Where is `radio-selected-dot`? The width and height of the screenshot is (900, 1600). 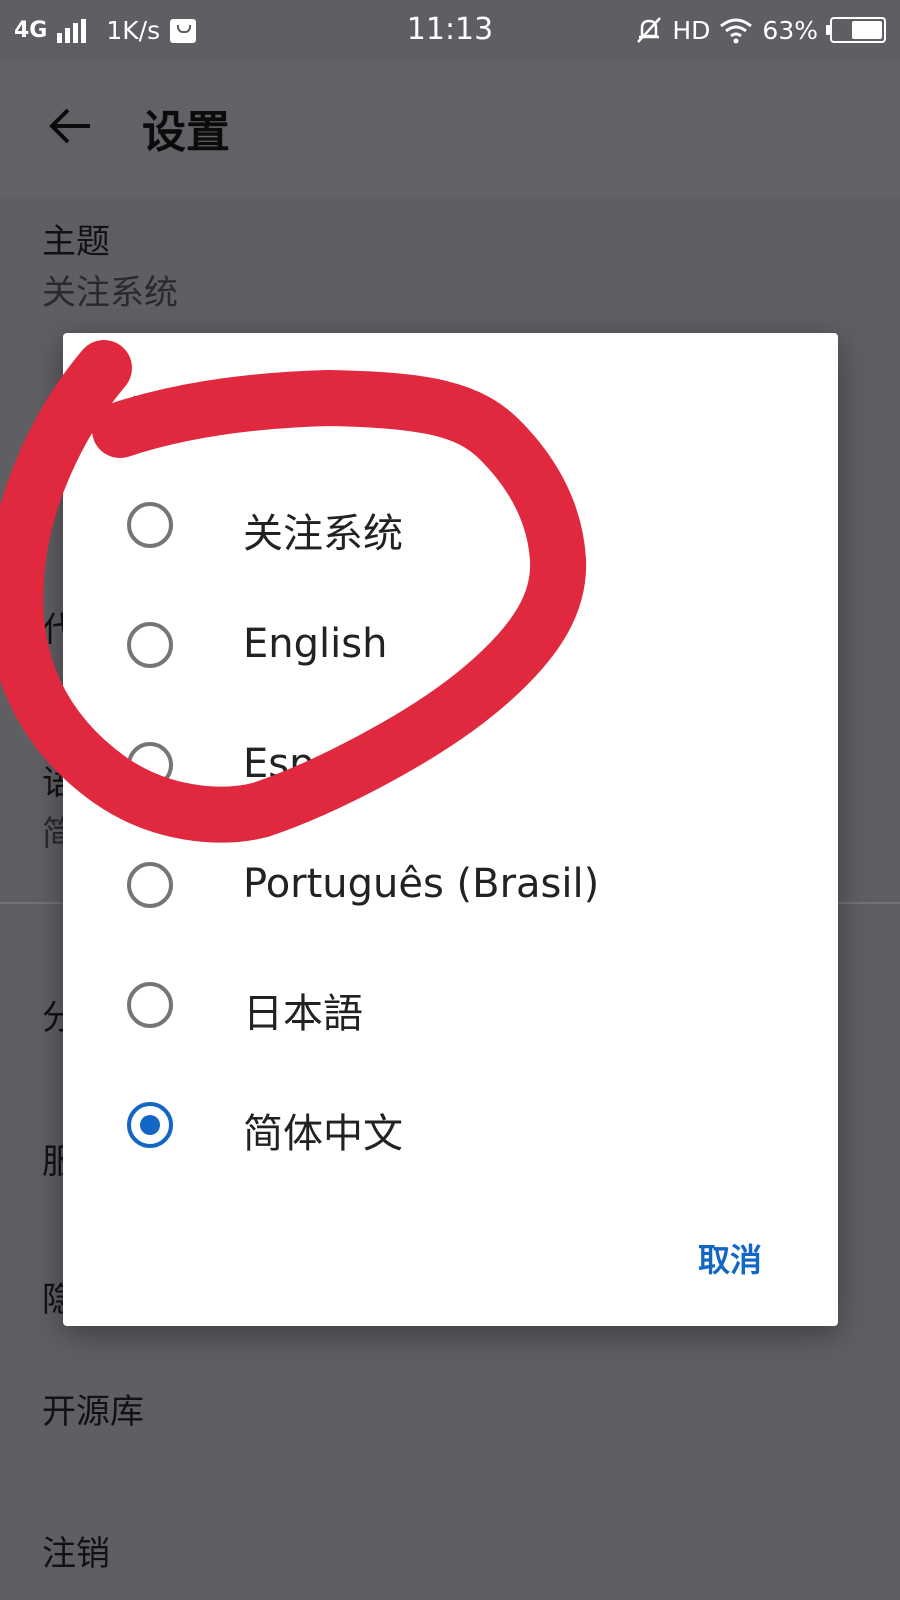 radio-selected-dot is located at coordinates (150, 1125).